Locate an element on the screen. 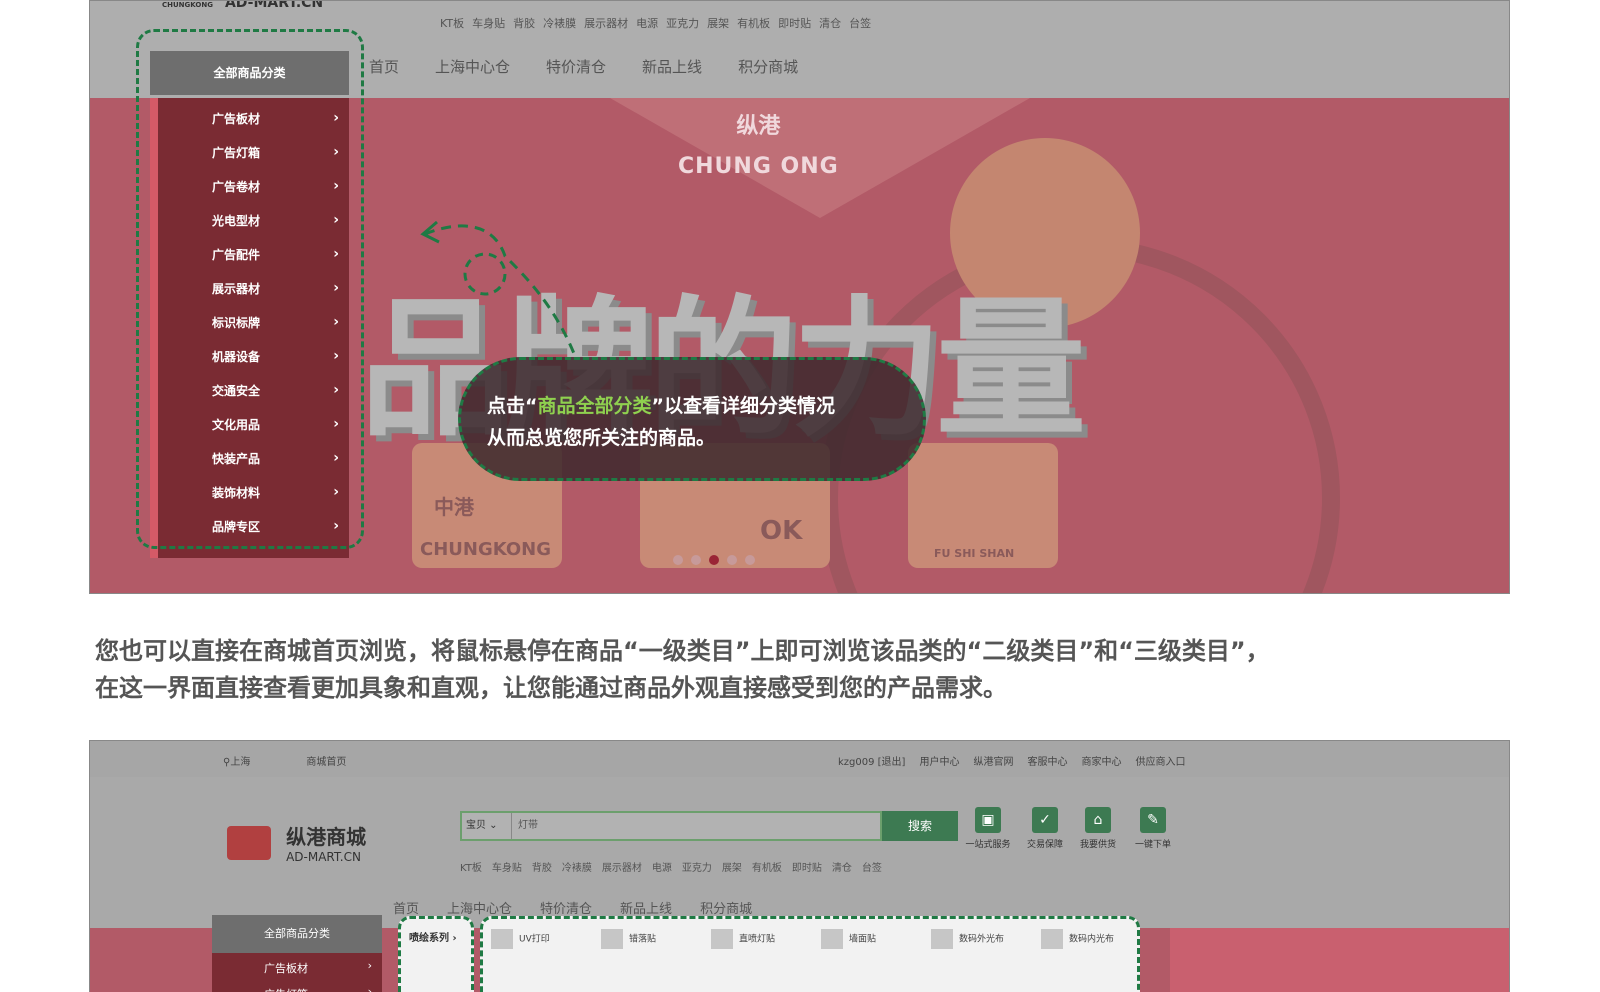  category-item-label: 广告灯箱 is located at coordinates (286, 989).